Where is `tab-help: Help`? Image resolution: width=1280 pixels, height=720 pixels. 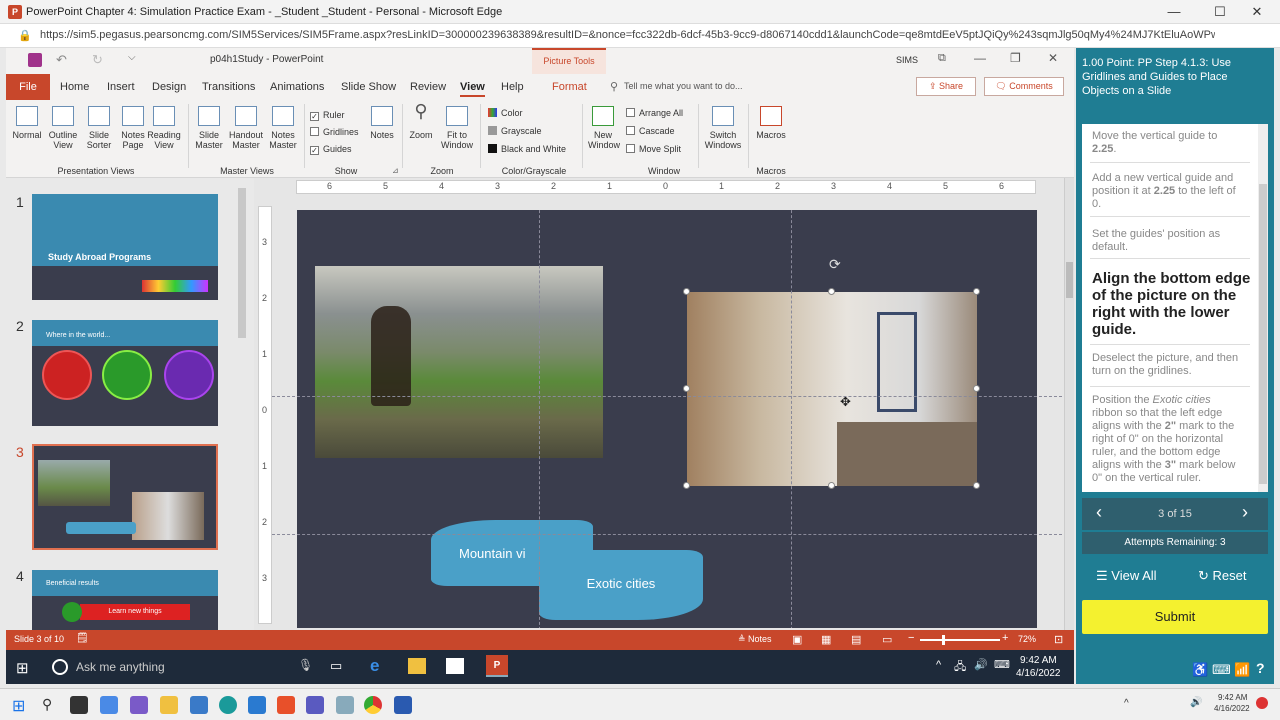 tab-help: Help is located at coordinates (512, 87).